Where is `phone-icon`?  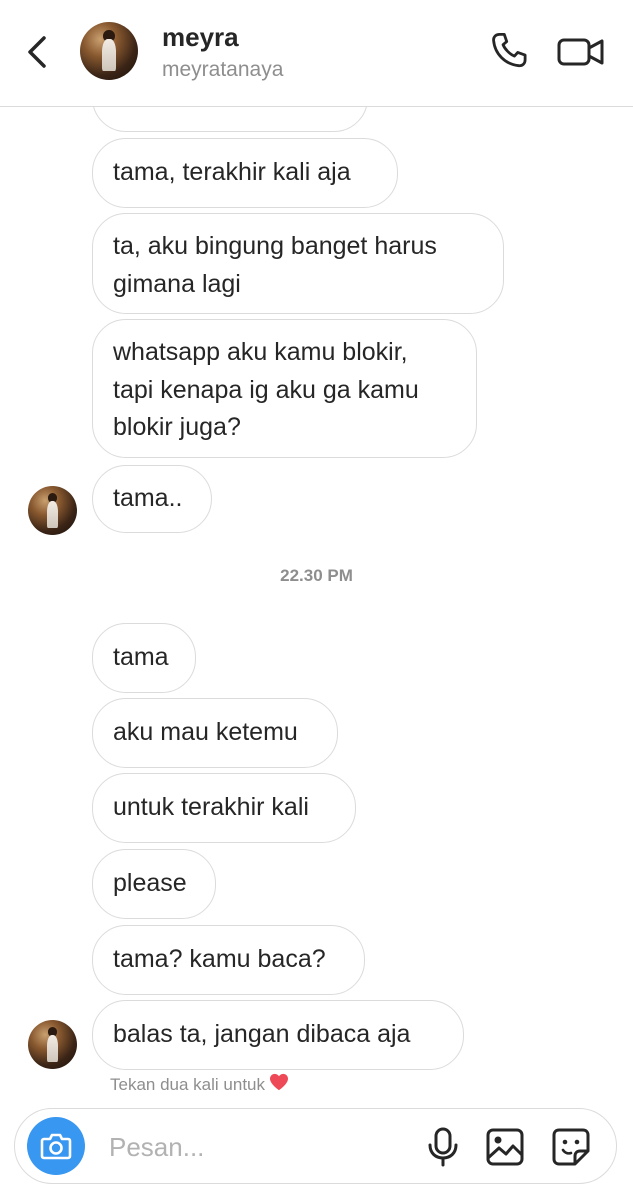
phone-icon is located at coordinates (509, 50).